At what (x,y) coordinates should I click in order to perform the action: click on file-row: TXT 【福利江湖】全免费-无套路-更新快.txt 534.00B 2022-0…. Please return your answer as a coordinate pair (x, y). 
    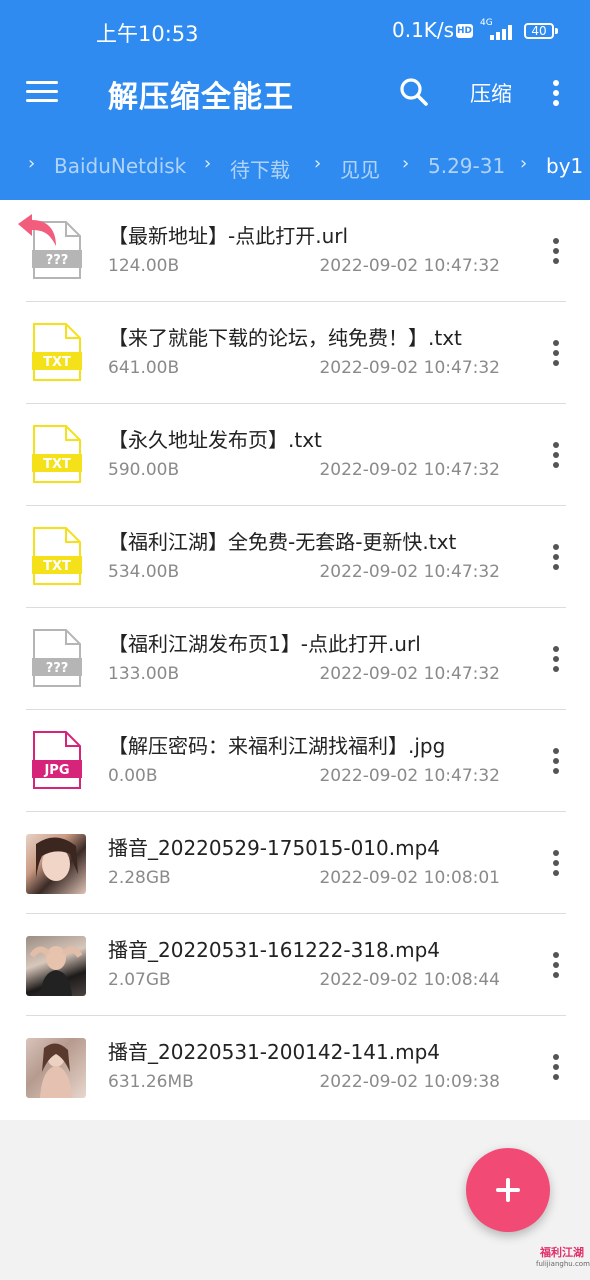
    Looking at the image, I should click on (295, 557).